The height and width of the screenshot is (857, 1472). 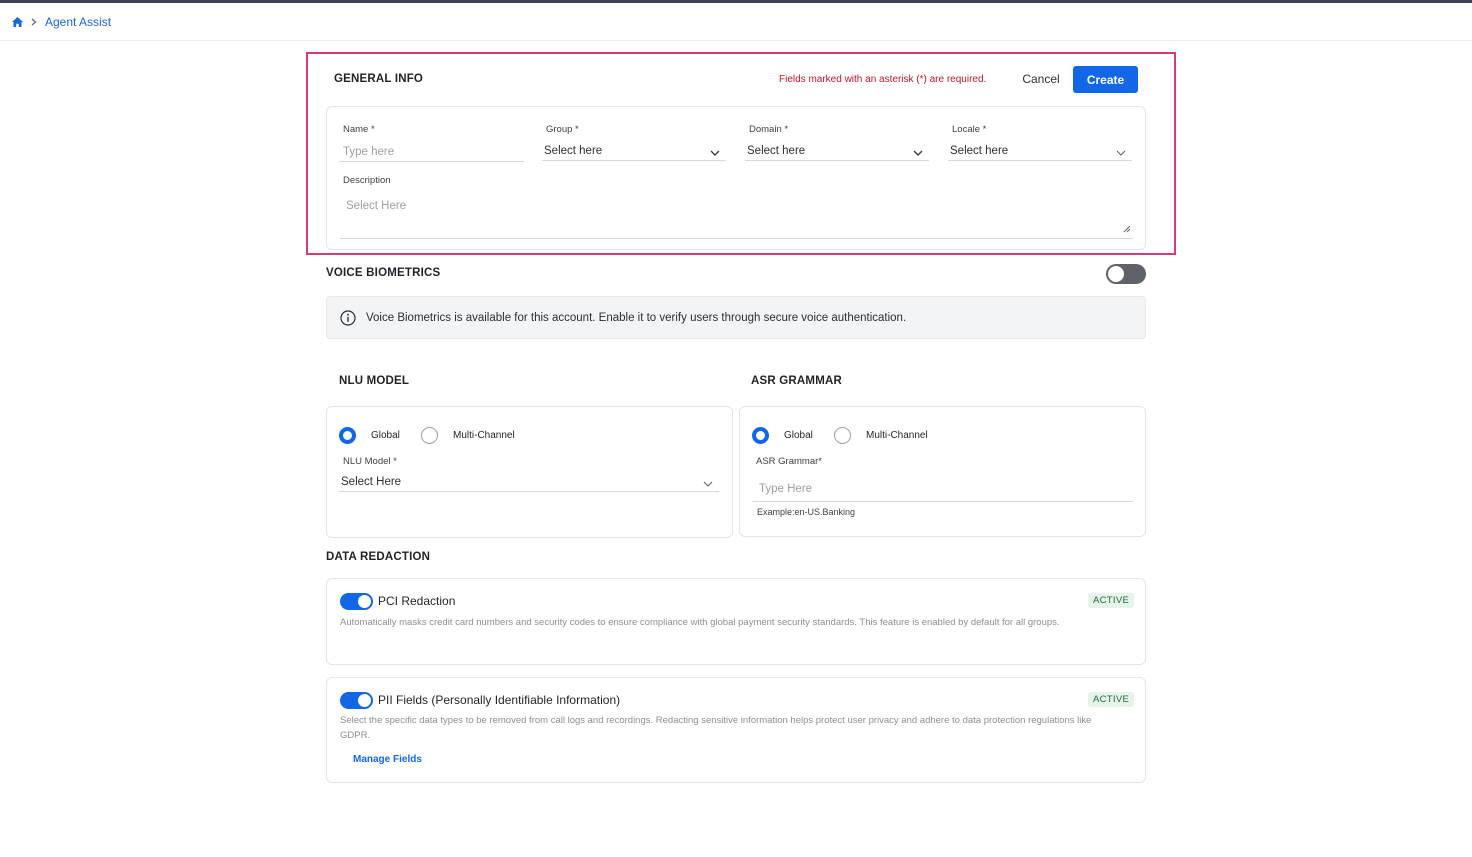 What do you see at coordinates (529, 482) in the screenshot?
I see `nlu-model-select: Select Here` at bounding box center [529, 482].